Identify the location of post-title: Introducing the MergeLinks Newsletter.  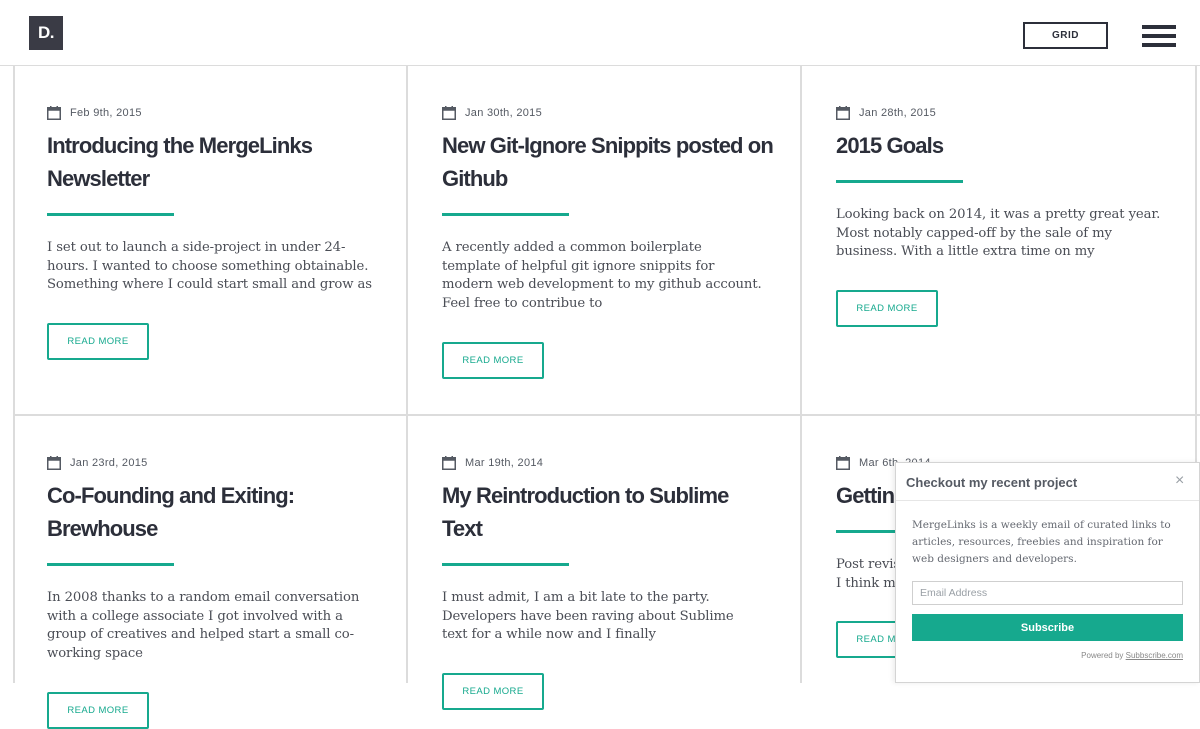
(197, 162).